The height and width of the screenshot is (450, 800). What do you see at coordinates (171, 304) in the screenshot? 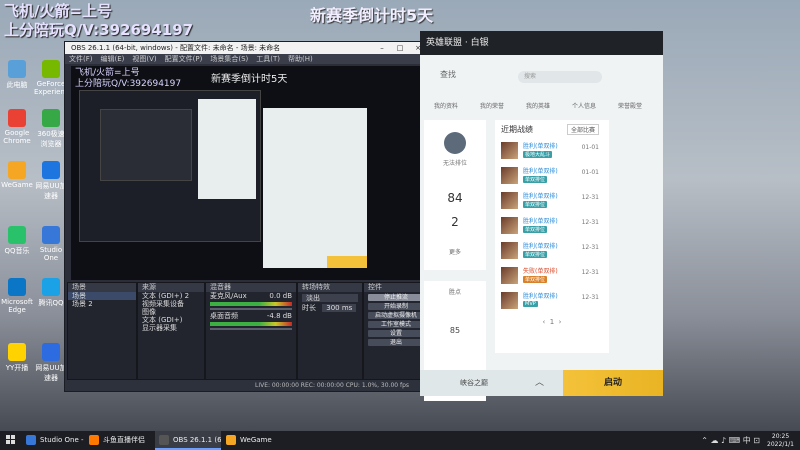
I see `source-item: 视频采集设备` at bounding box center [171, 304].